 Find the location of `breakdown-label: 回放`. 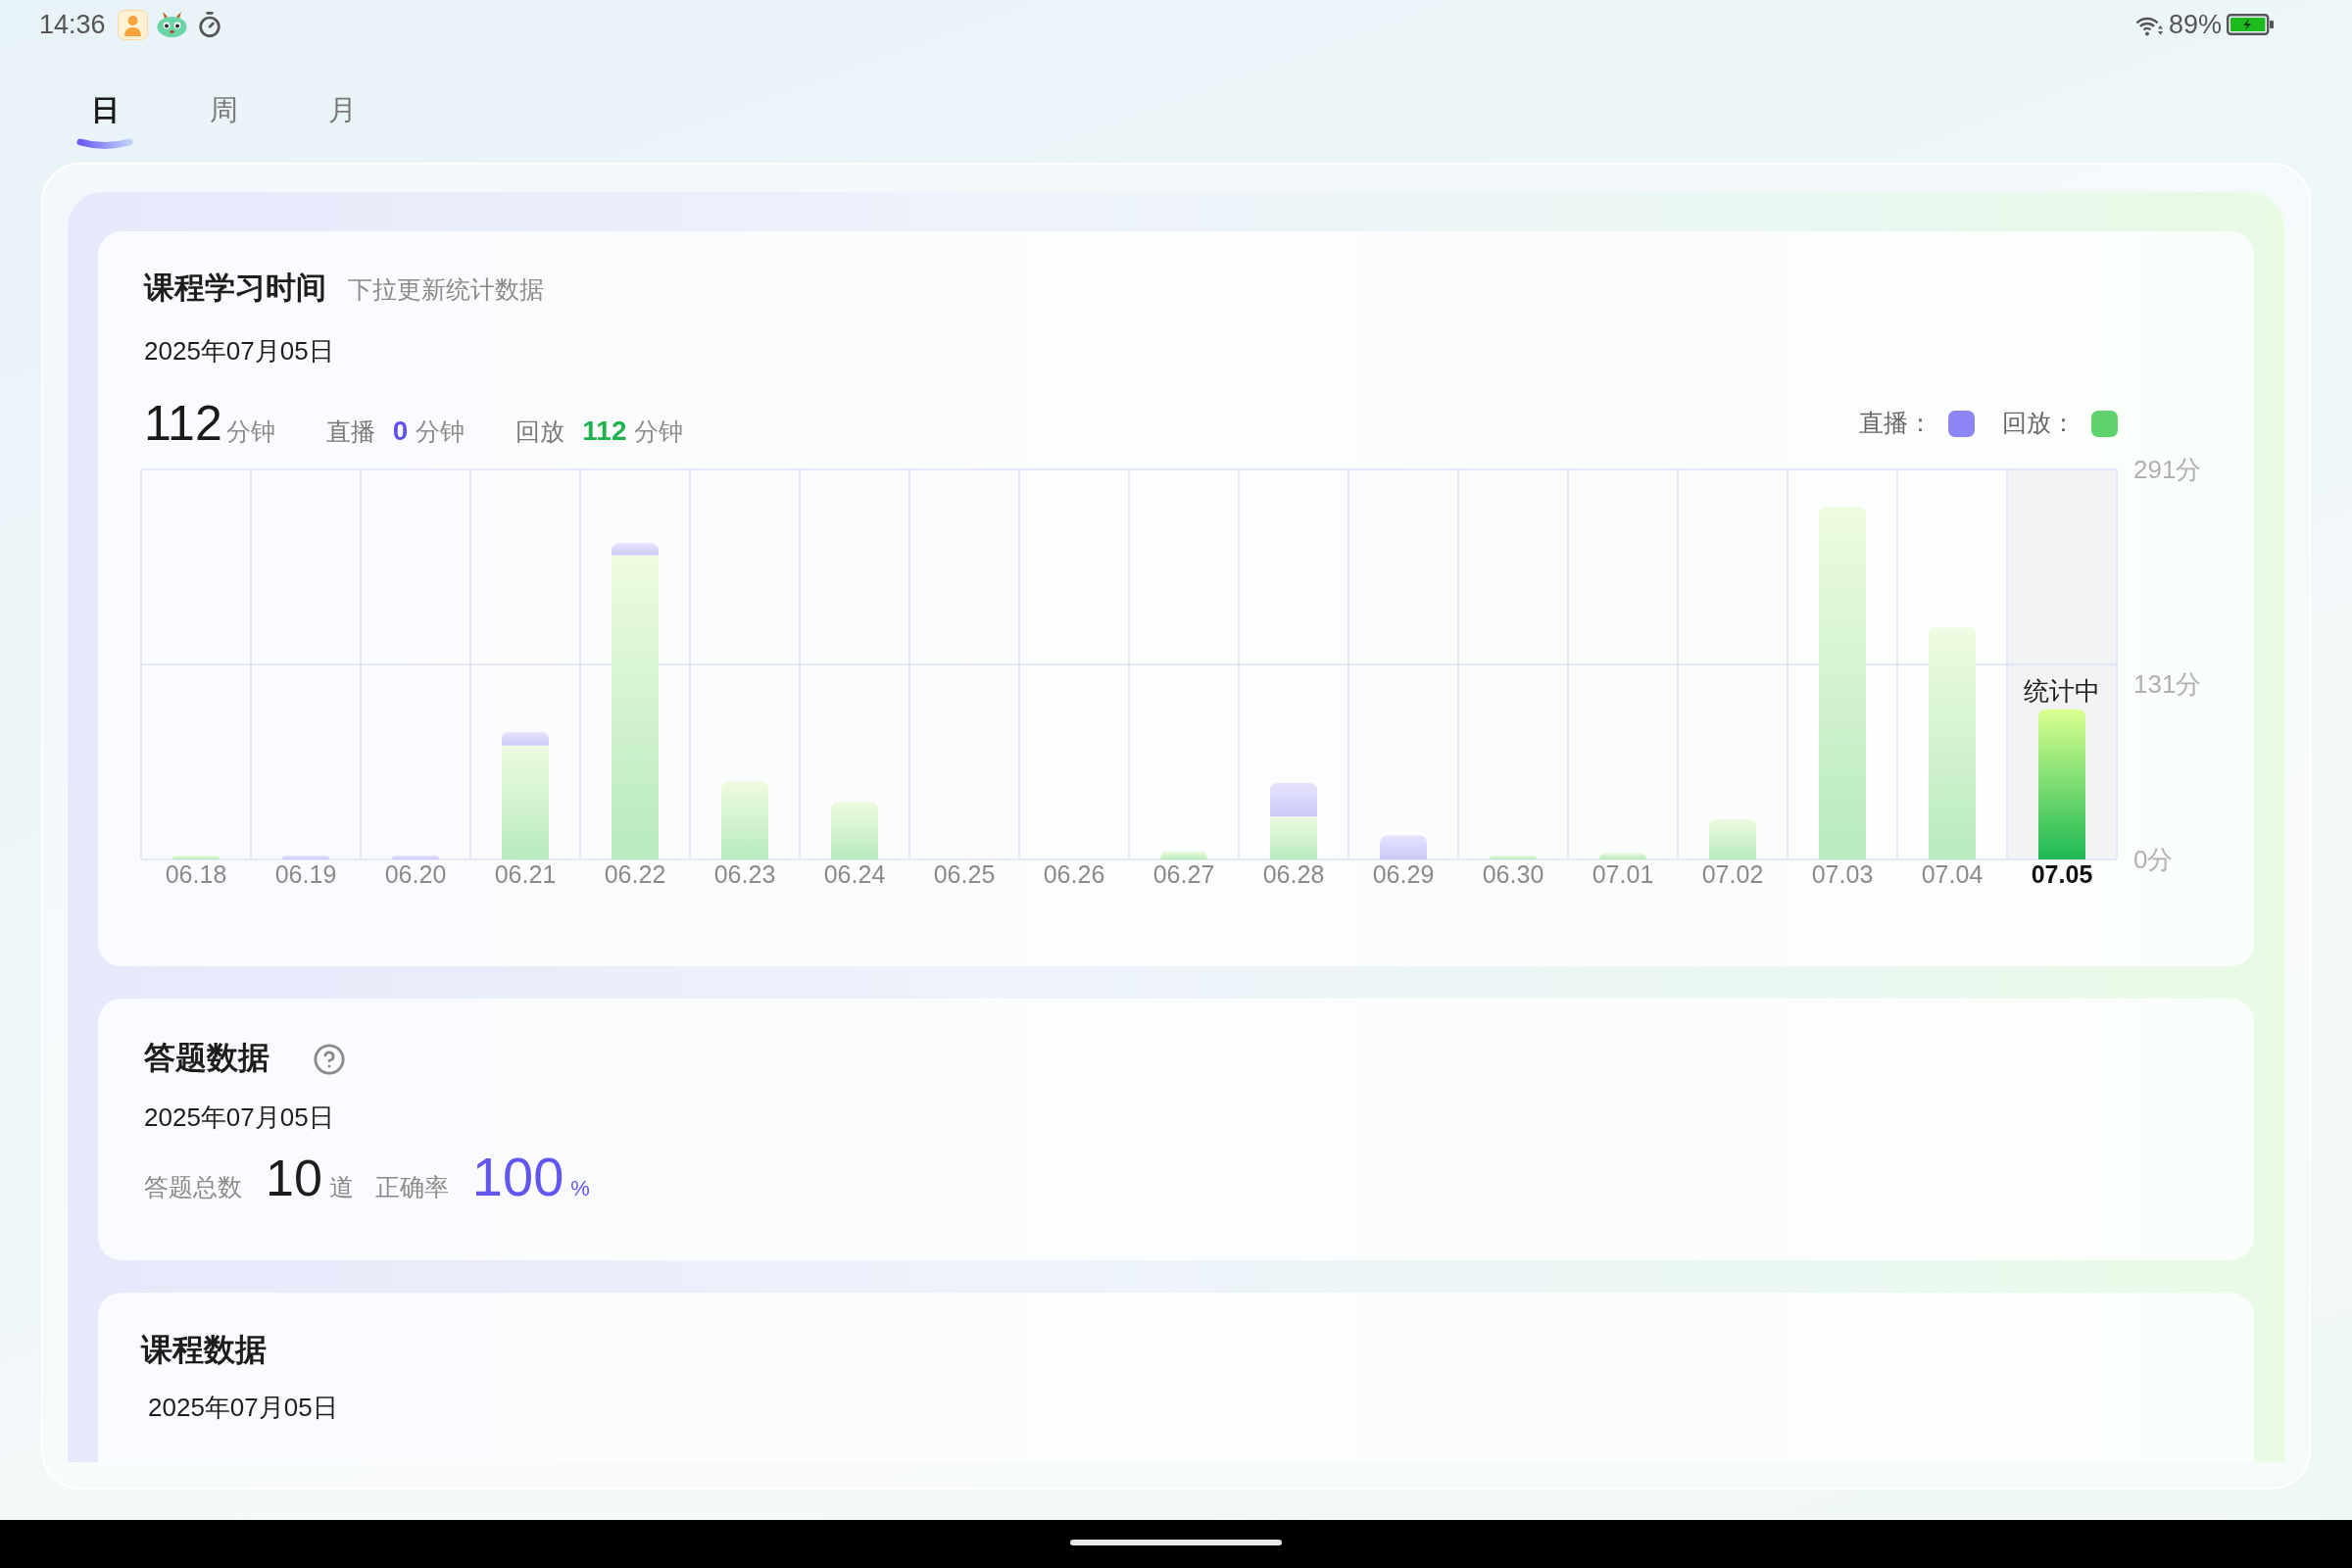

breakdown-label: 回放 is located at coordinates (540, 431).